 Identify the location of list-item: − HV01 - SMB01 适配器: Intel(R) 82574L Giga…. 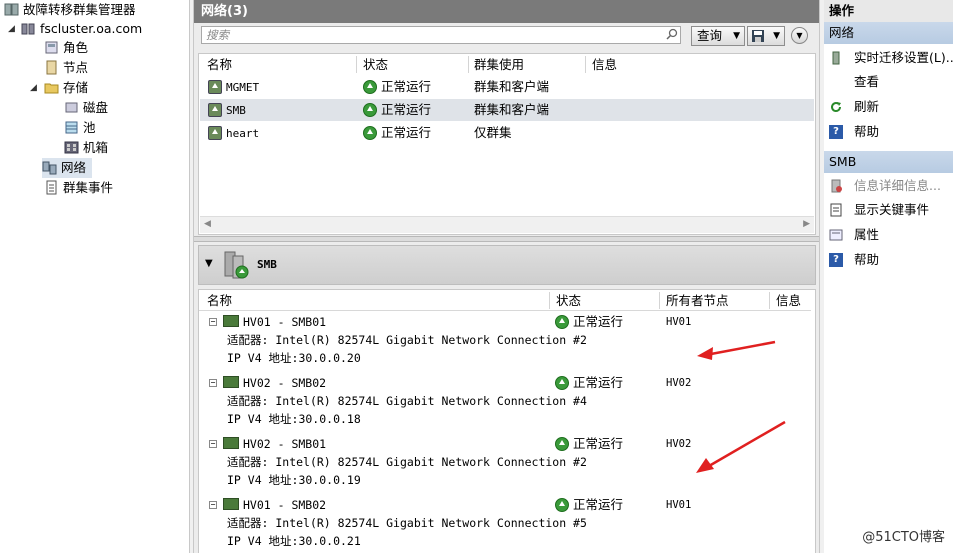
(505, 343).